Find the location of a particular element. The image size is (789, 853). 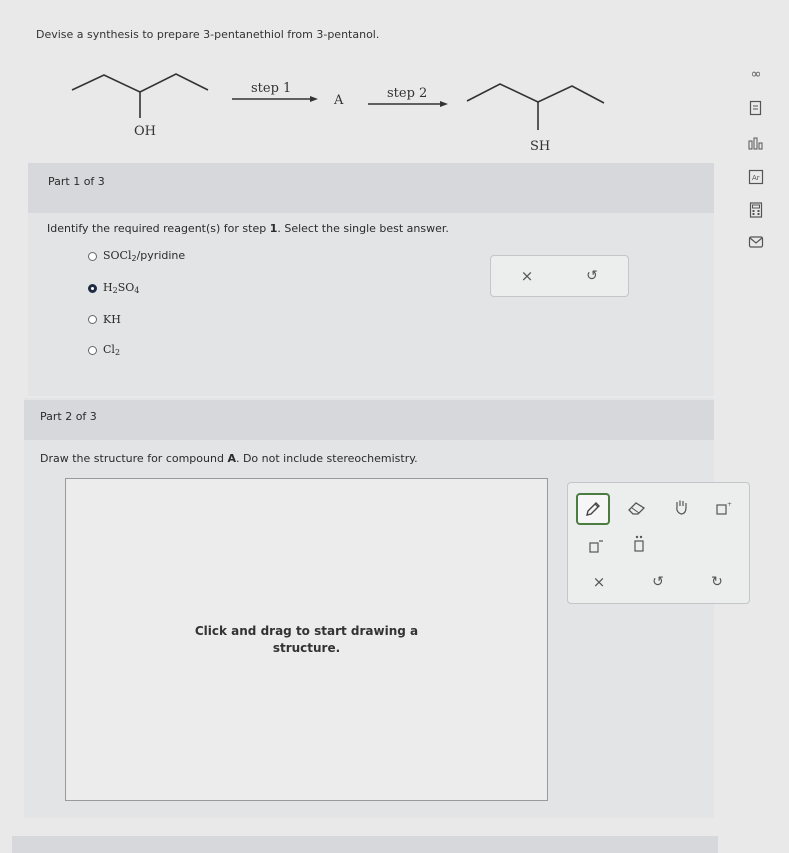

option-label: KH is located at coordinates (112, 319).